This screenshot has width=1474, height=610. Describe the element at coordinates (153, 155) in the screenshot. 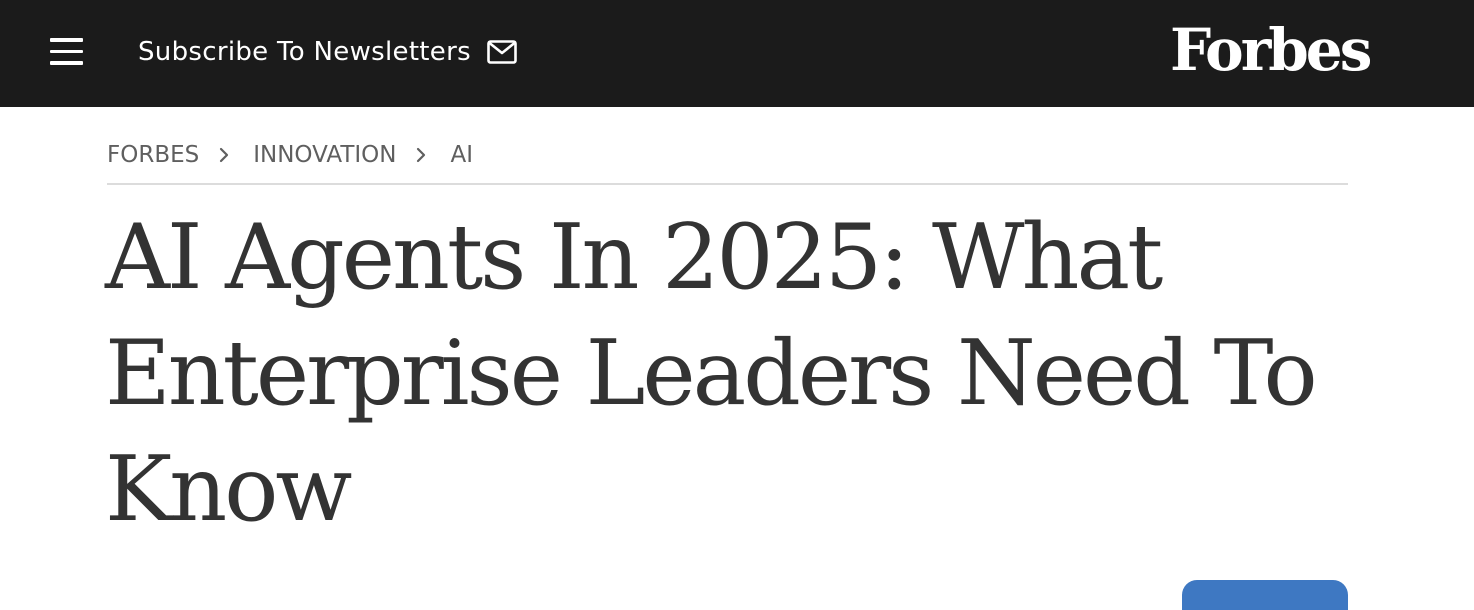

I see `breadcrumb-item-forbes: FORBES` at that location.